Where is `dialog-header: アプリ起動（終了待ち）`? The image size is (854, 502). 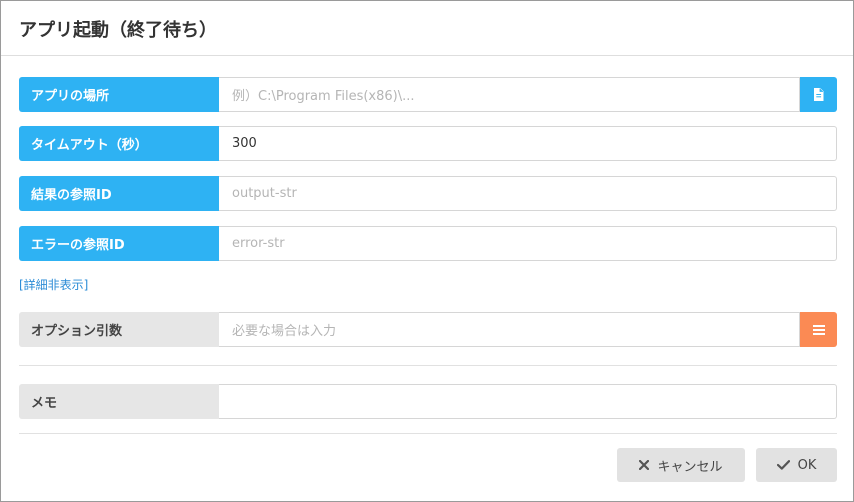
dialog-header: アプリ起動（終了待ち） is located at coordinates (427, 28).